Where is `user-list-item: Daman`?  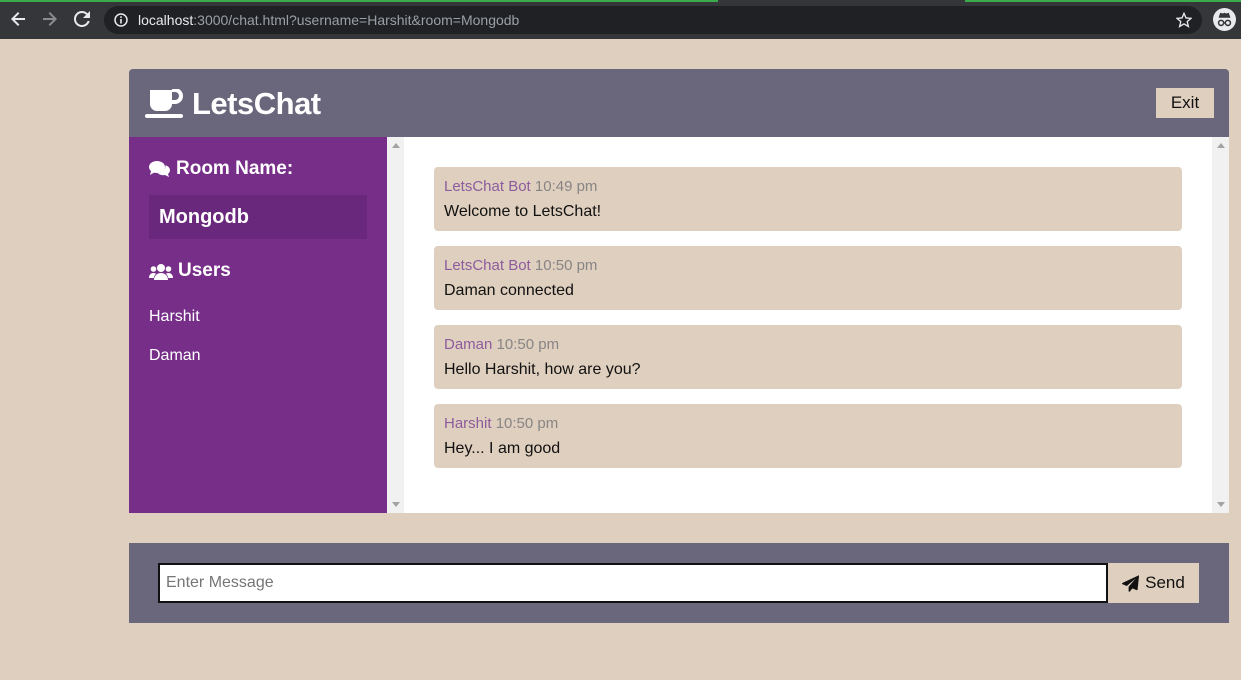
user-list-item: Daman is located at coordinates (175, 355).